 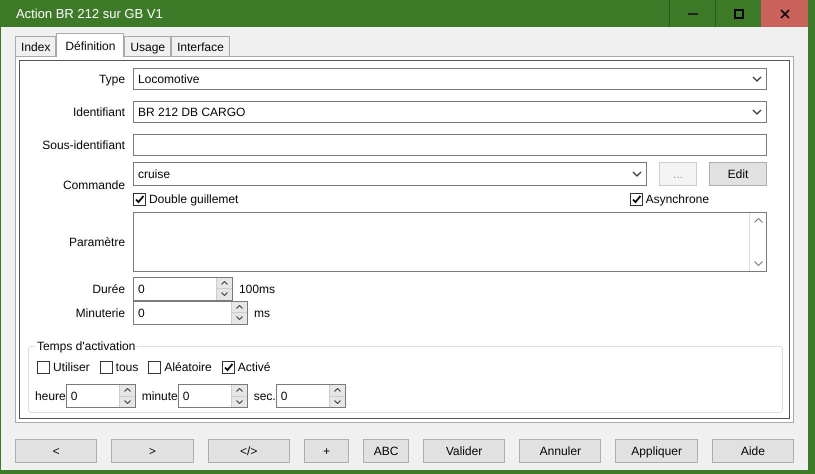 What do you see at coordinates (386, 451) in the screenshot?
I see `action-button: ABC` at bounding box center [386, 451].